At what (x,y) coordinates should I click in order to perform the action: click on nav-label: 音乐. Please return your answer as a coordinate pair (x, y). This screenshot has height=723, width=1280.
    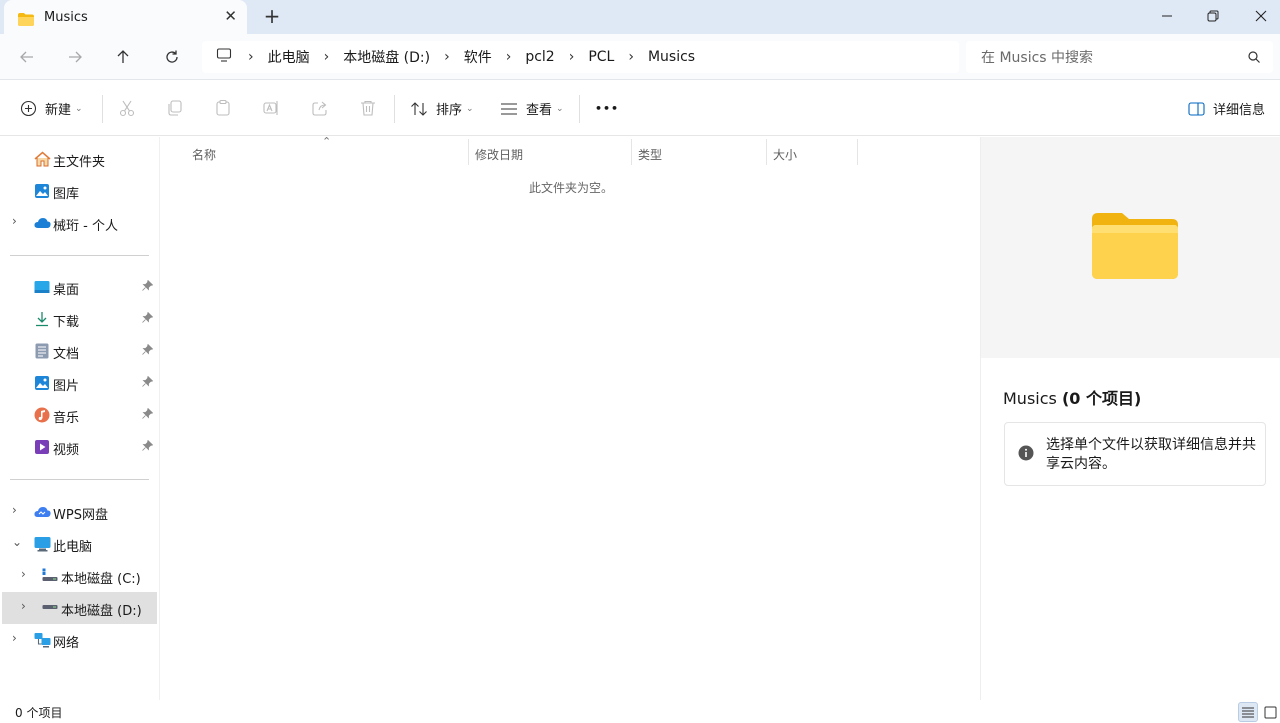
    Looking at the image, I should click on (66, 418).